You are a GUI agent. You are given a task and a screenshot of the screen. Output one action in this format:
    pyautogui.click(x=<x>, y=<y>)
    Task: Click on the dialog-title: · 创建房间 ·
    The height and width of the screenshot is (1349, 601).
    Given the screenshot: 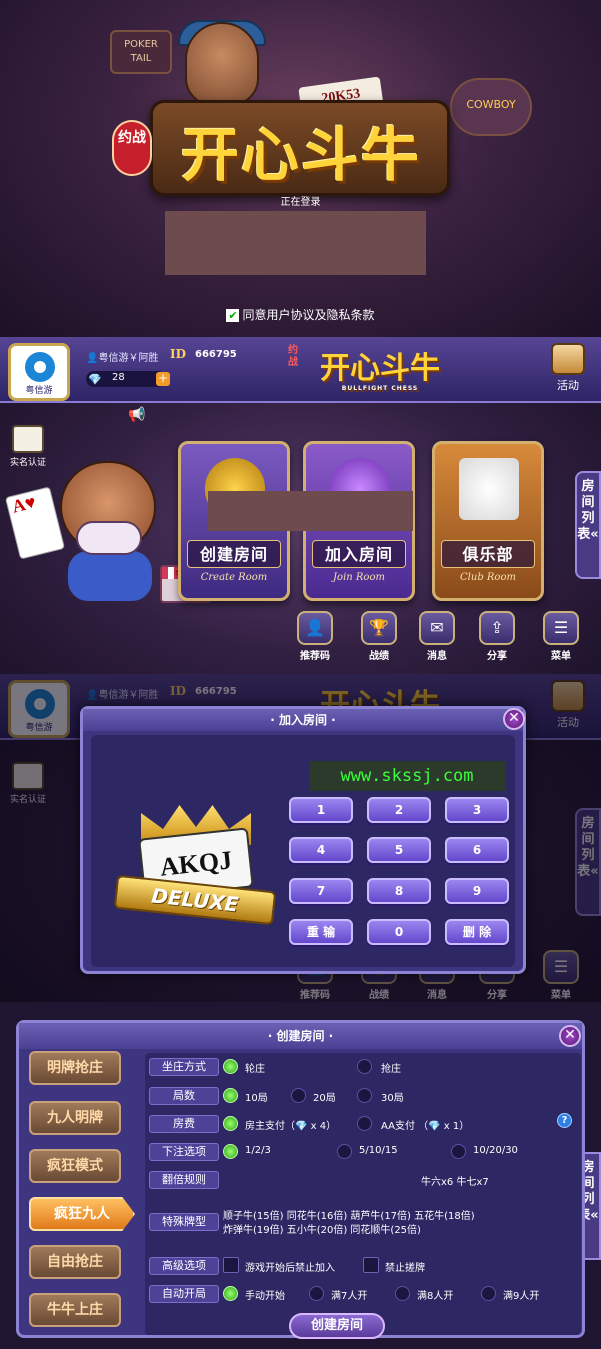 What is the action you would take?
    pyautogui.click(x=300, y=1036)
    